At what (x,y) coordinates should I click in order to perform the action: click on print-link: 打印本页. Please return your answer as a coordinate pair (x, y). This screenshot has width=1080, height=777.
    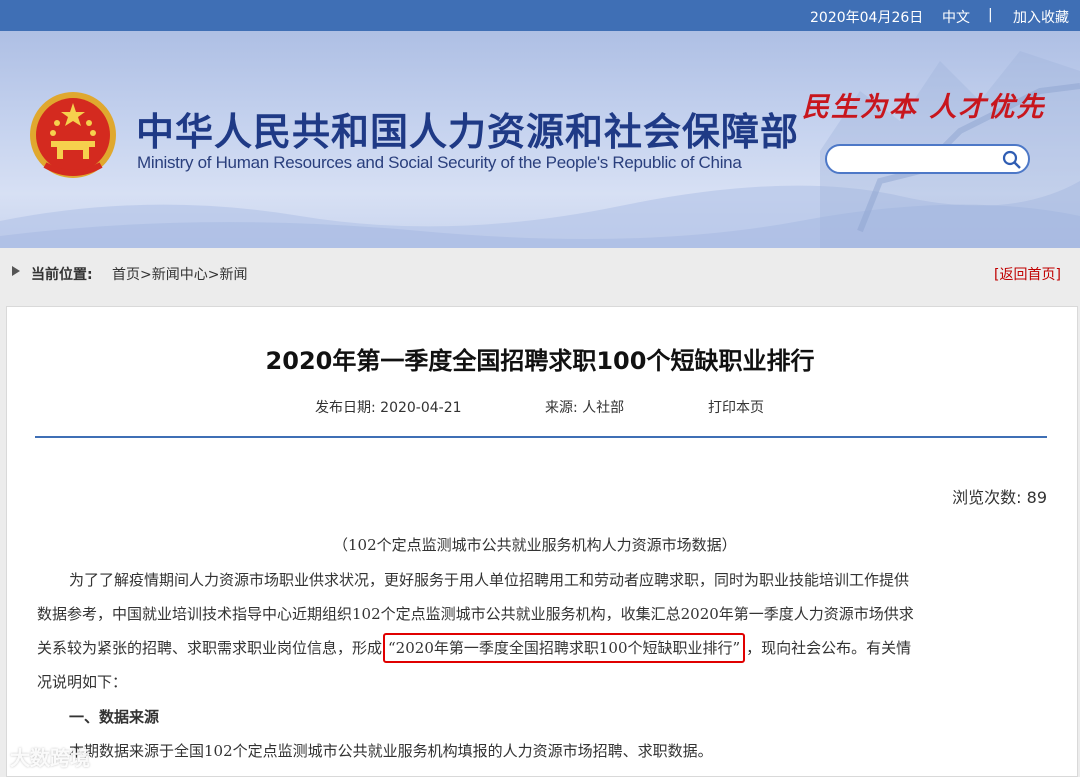
    Looking at the image, I should click on (736, 407).